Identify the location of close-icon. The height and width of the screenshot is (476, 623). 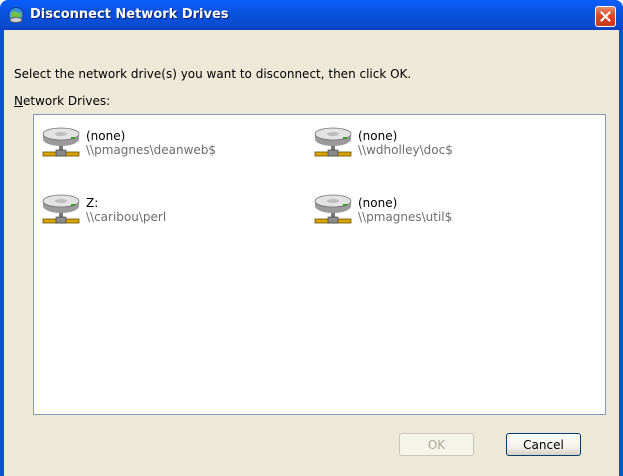
(605, 16).